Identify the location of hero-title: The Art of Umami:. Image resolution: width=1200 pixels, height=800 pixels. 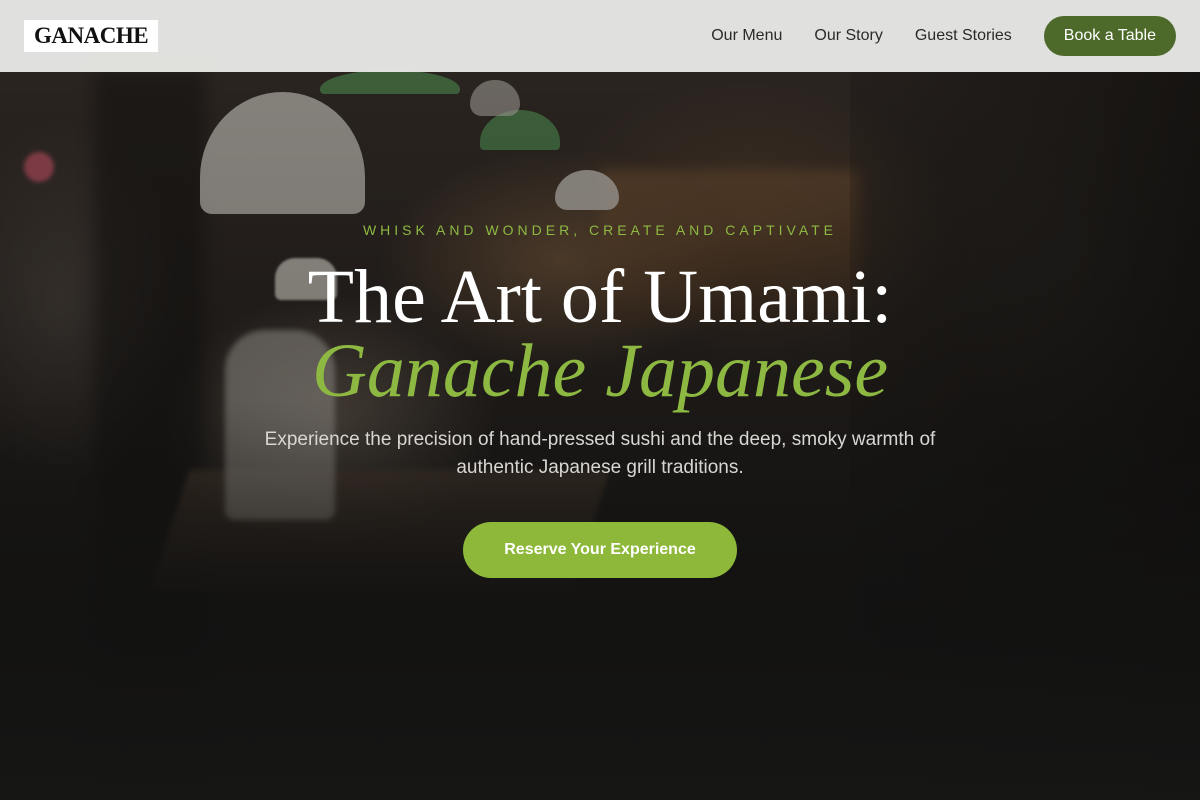
(600, 297).